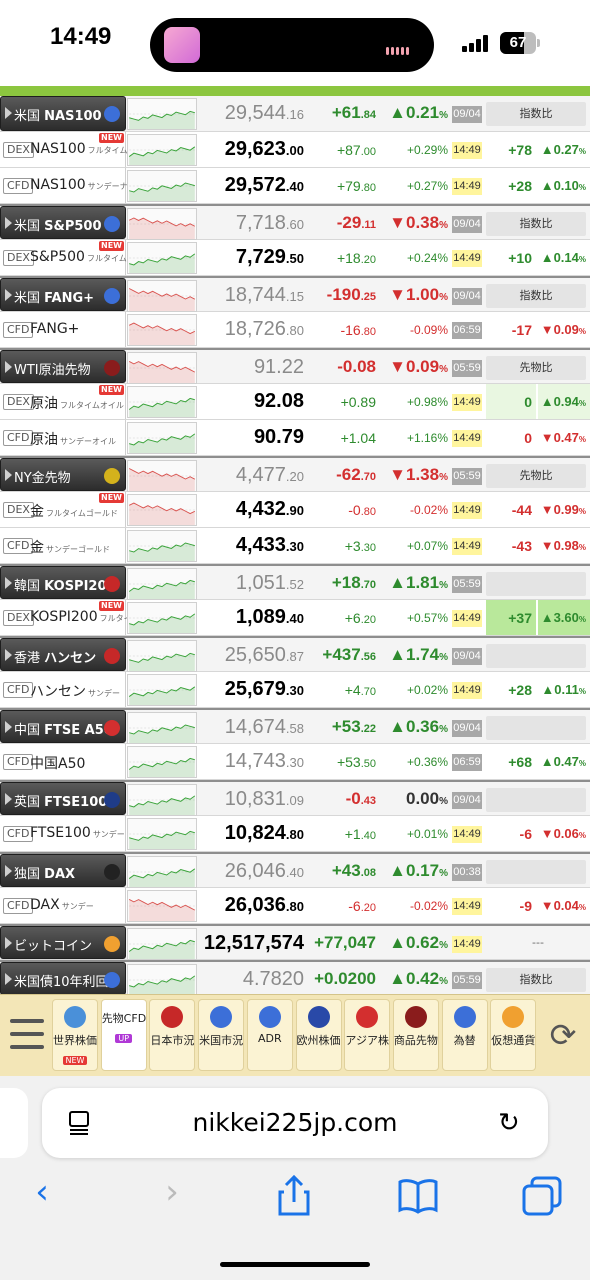 This screenshot has width=590, height=1280. Describe the element at coordinates (295, 798) in the screenshot. I see `market-row: 英国 FTSE100 10,831.09 -0.43 0.00% 09/04` at that location.